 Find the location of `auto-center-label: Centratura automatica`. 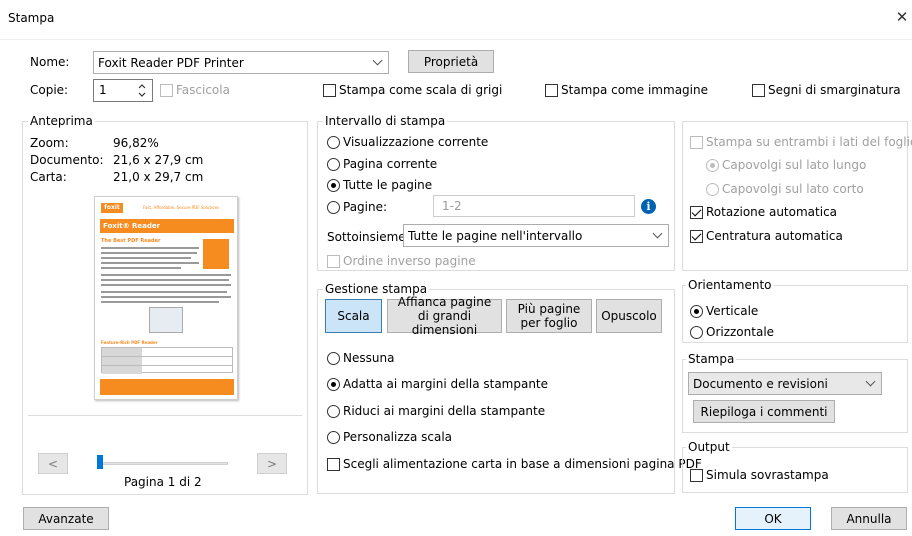

auto-center-label: Centratura automatica is located at coordinates (774, 236).